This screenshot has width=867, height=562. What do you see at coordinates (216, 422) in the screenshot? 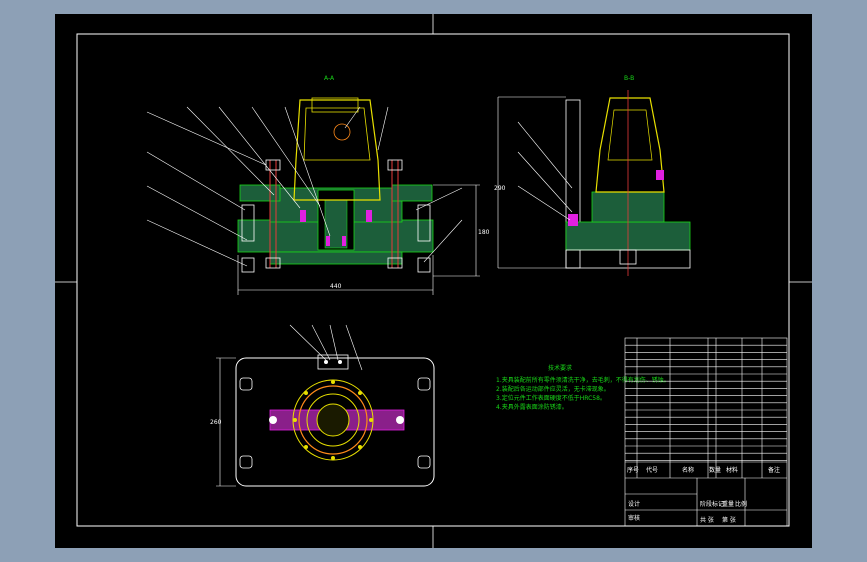
I see `dim-width-top: 260` at bounding box center [216, 422].